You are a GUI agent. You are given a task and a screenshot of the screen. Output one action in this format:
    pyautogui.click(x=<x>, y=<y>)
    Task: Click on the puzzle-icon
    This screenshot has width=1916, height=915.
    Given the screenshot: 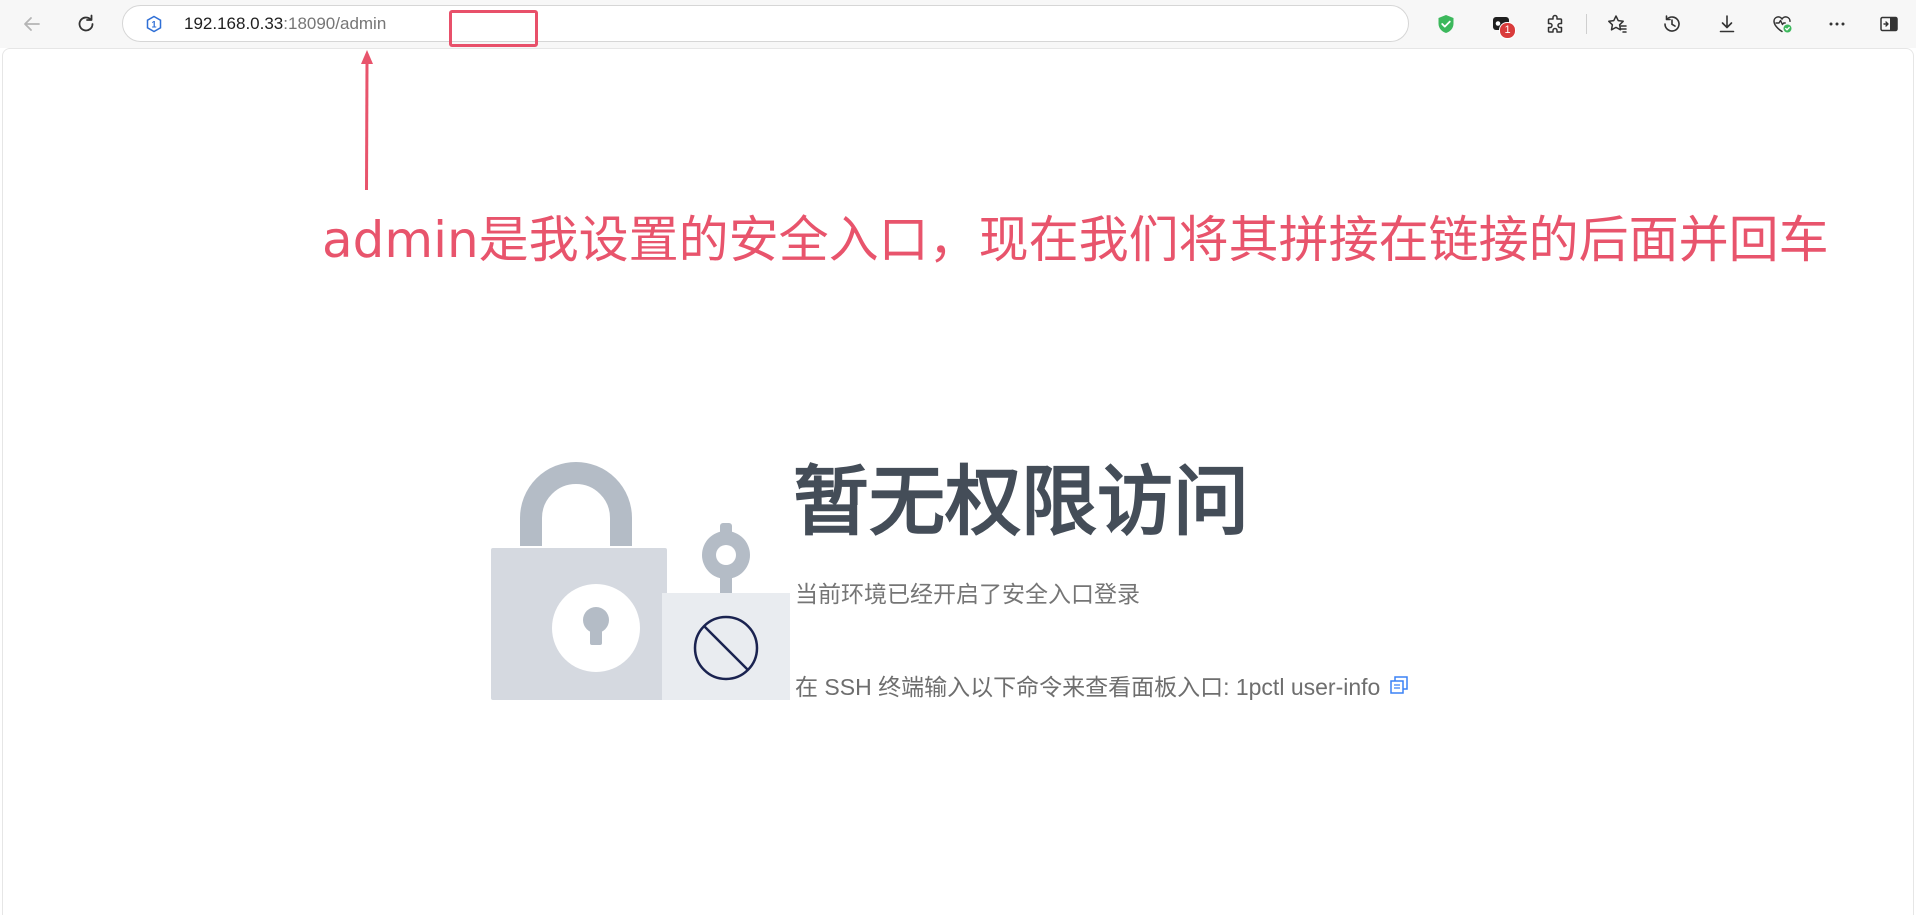 What is the action you would take?
    pyautogui.click(x=1555, y=23)
    